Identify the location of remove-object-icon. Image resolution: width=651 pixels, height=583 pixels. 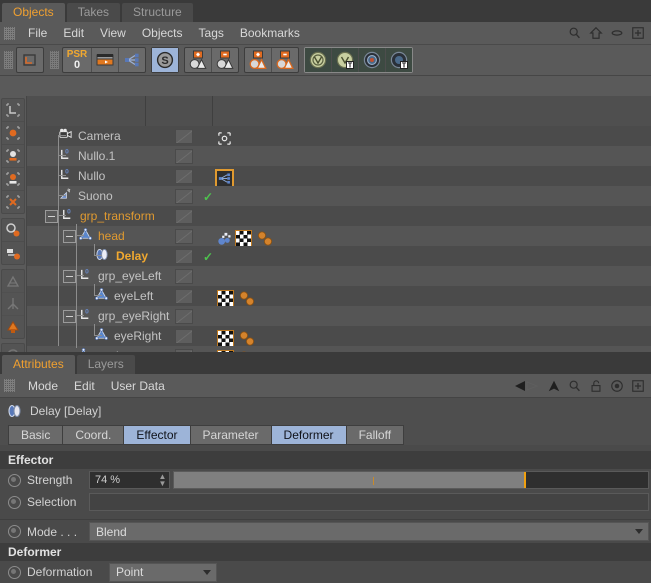
(225, 60).